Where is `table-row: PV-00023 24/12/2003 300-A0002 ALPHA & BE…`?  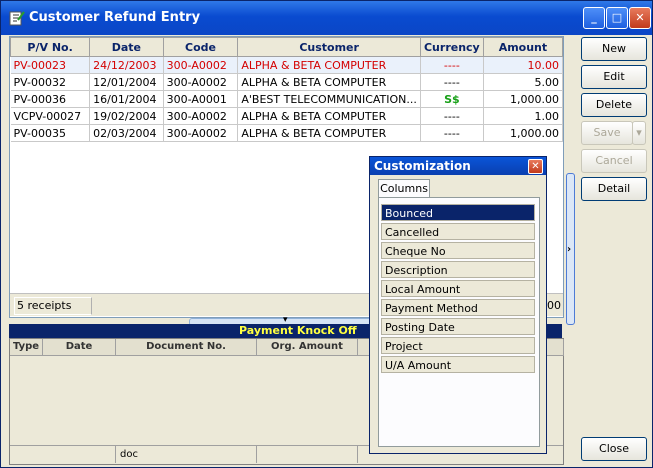 table-row: PV-00023 24/12/2003 300-A0002 ALPHA & BE… is located at coordinates (287, 65).